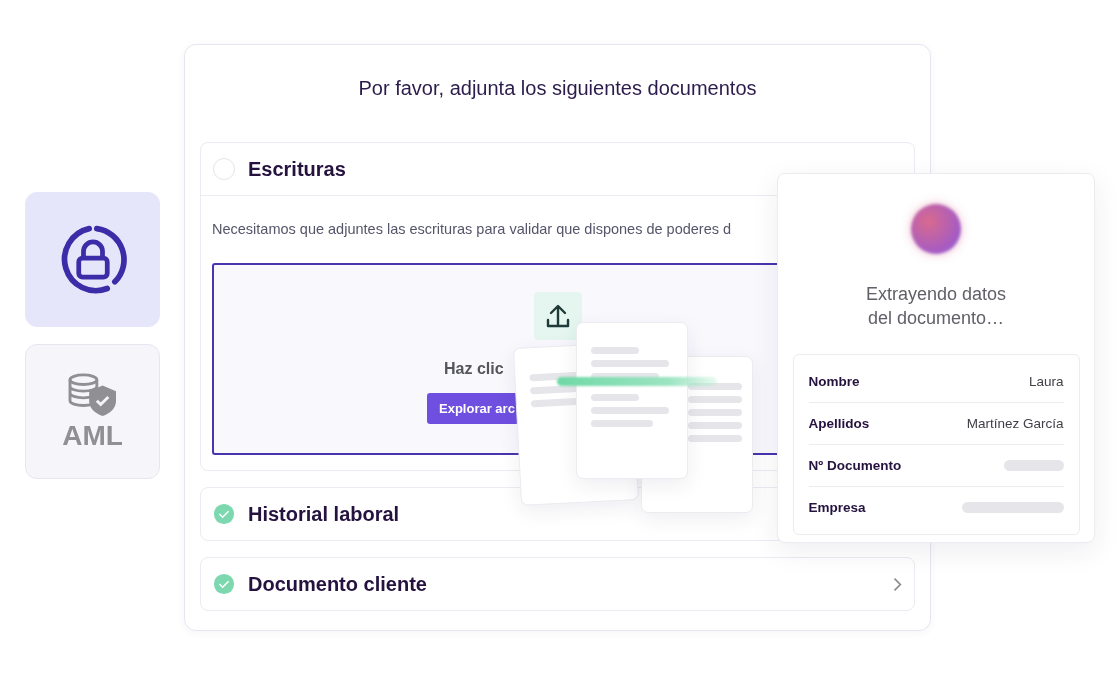 The height and width of the screenshot is (673, 1118). What do you see at coordinates (1046, 381) in the screenshot?
I see `field-value: Laura` at bounding box center [1046, 381].